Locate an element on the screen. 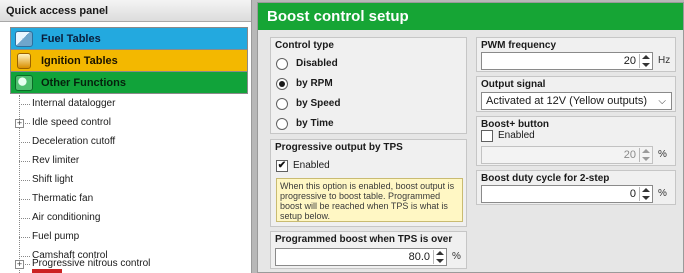  functions-icon is located at coordinates (24, 83).